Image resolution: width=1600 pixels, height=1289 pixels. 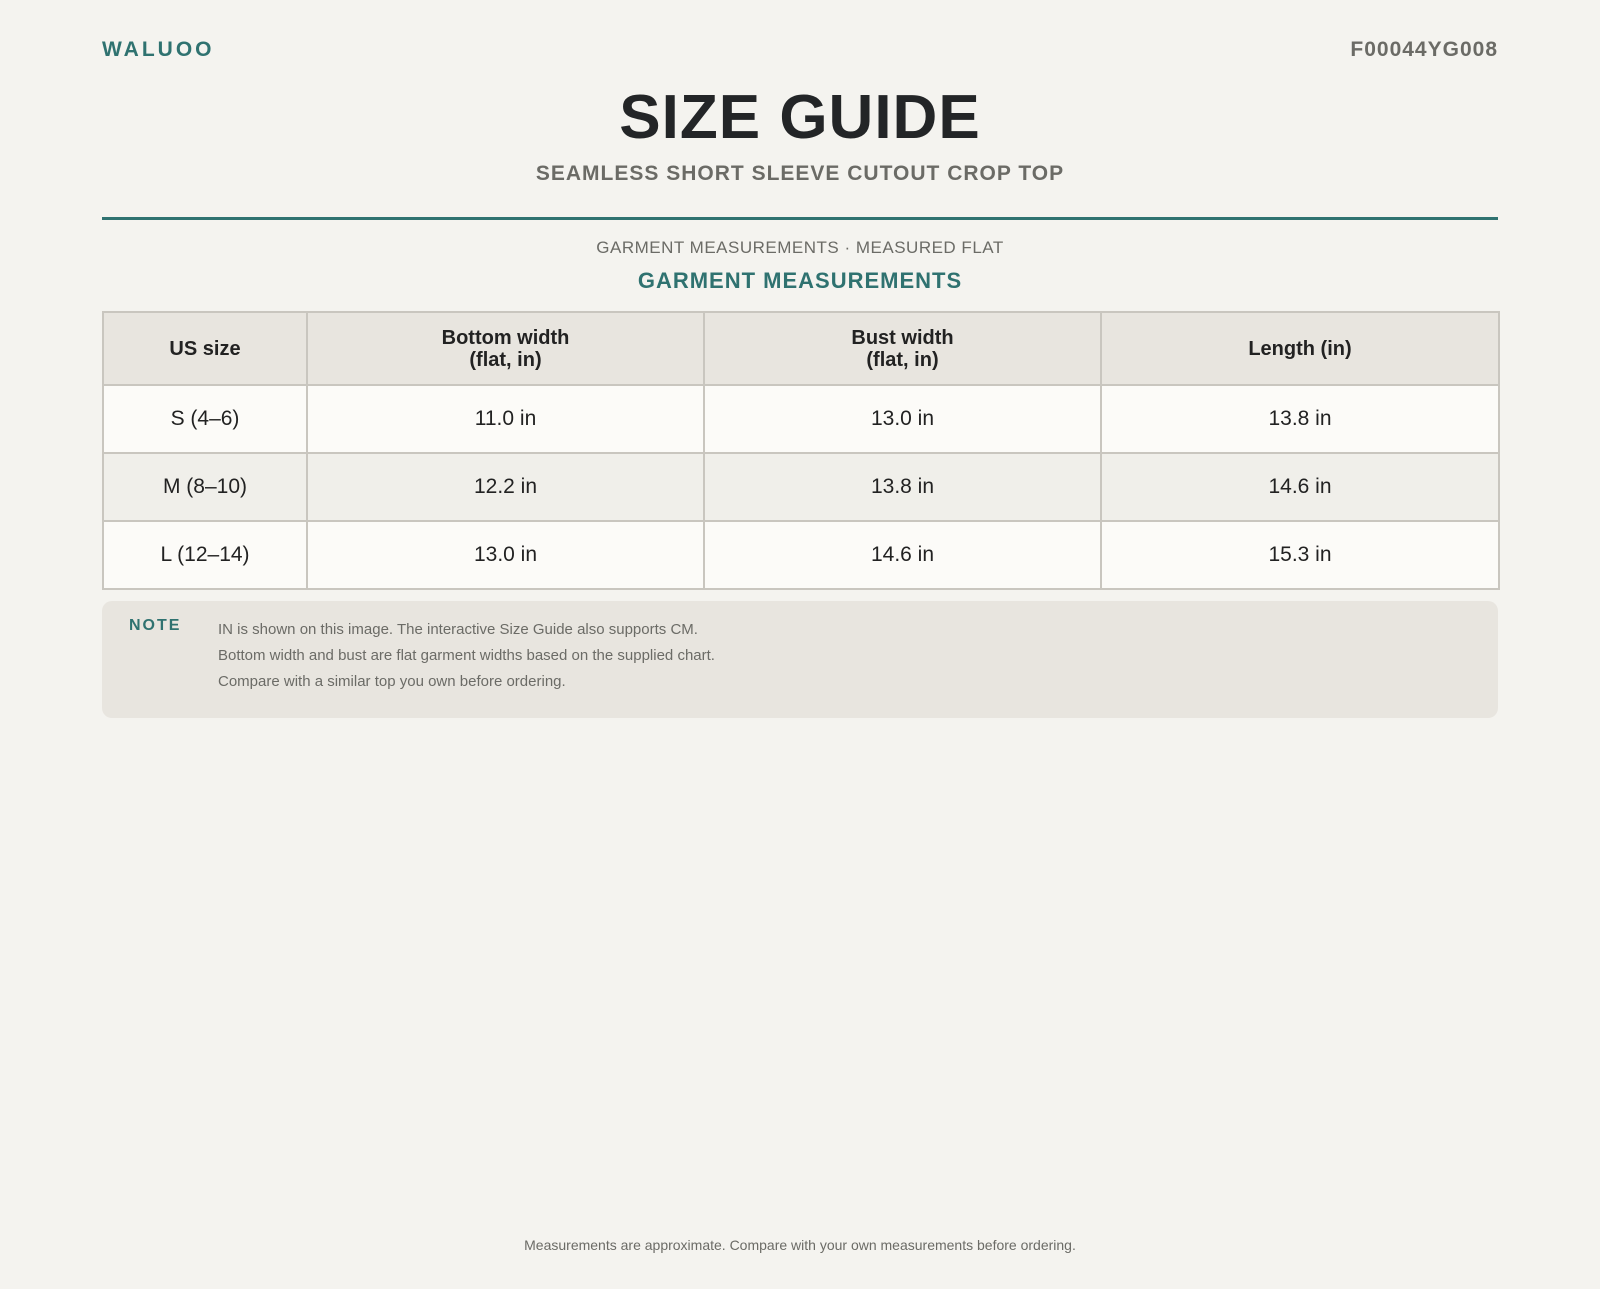 I want to click on length-cell: 13.8 in, so click(x=1300, y=419).